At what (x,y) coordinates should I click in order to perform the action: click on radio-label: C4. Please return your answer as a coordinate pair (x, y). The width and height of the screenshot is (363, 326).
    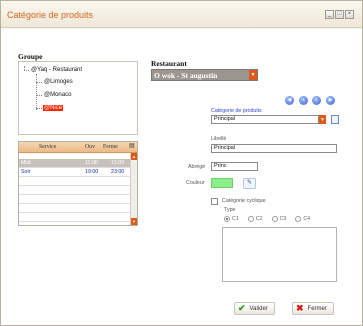
    Looking at the image, I should click on (307, 218).